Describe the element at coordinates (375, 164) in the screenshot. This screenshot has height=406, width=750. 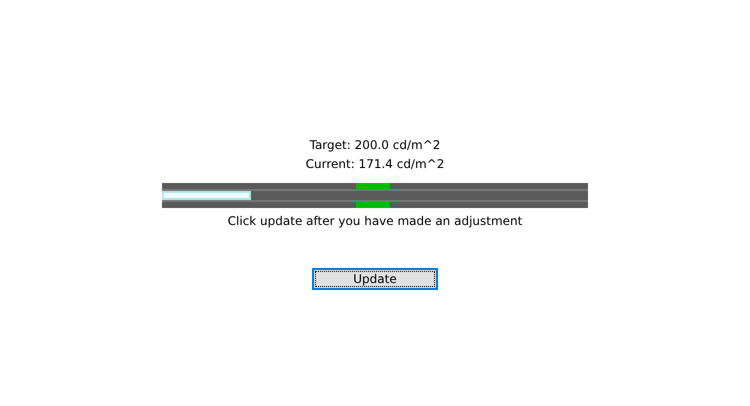
I see `current-label: Current: 171.4 cd/m^2` at that location.